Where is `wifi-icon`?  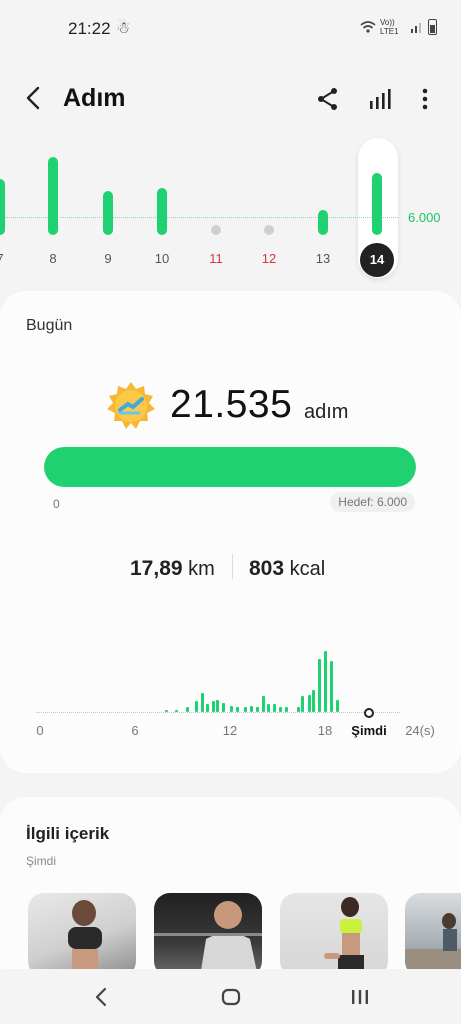 wifi-icon is located at coordinates (368, 27).